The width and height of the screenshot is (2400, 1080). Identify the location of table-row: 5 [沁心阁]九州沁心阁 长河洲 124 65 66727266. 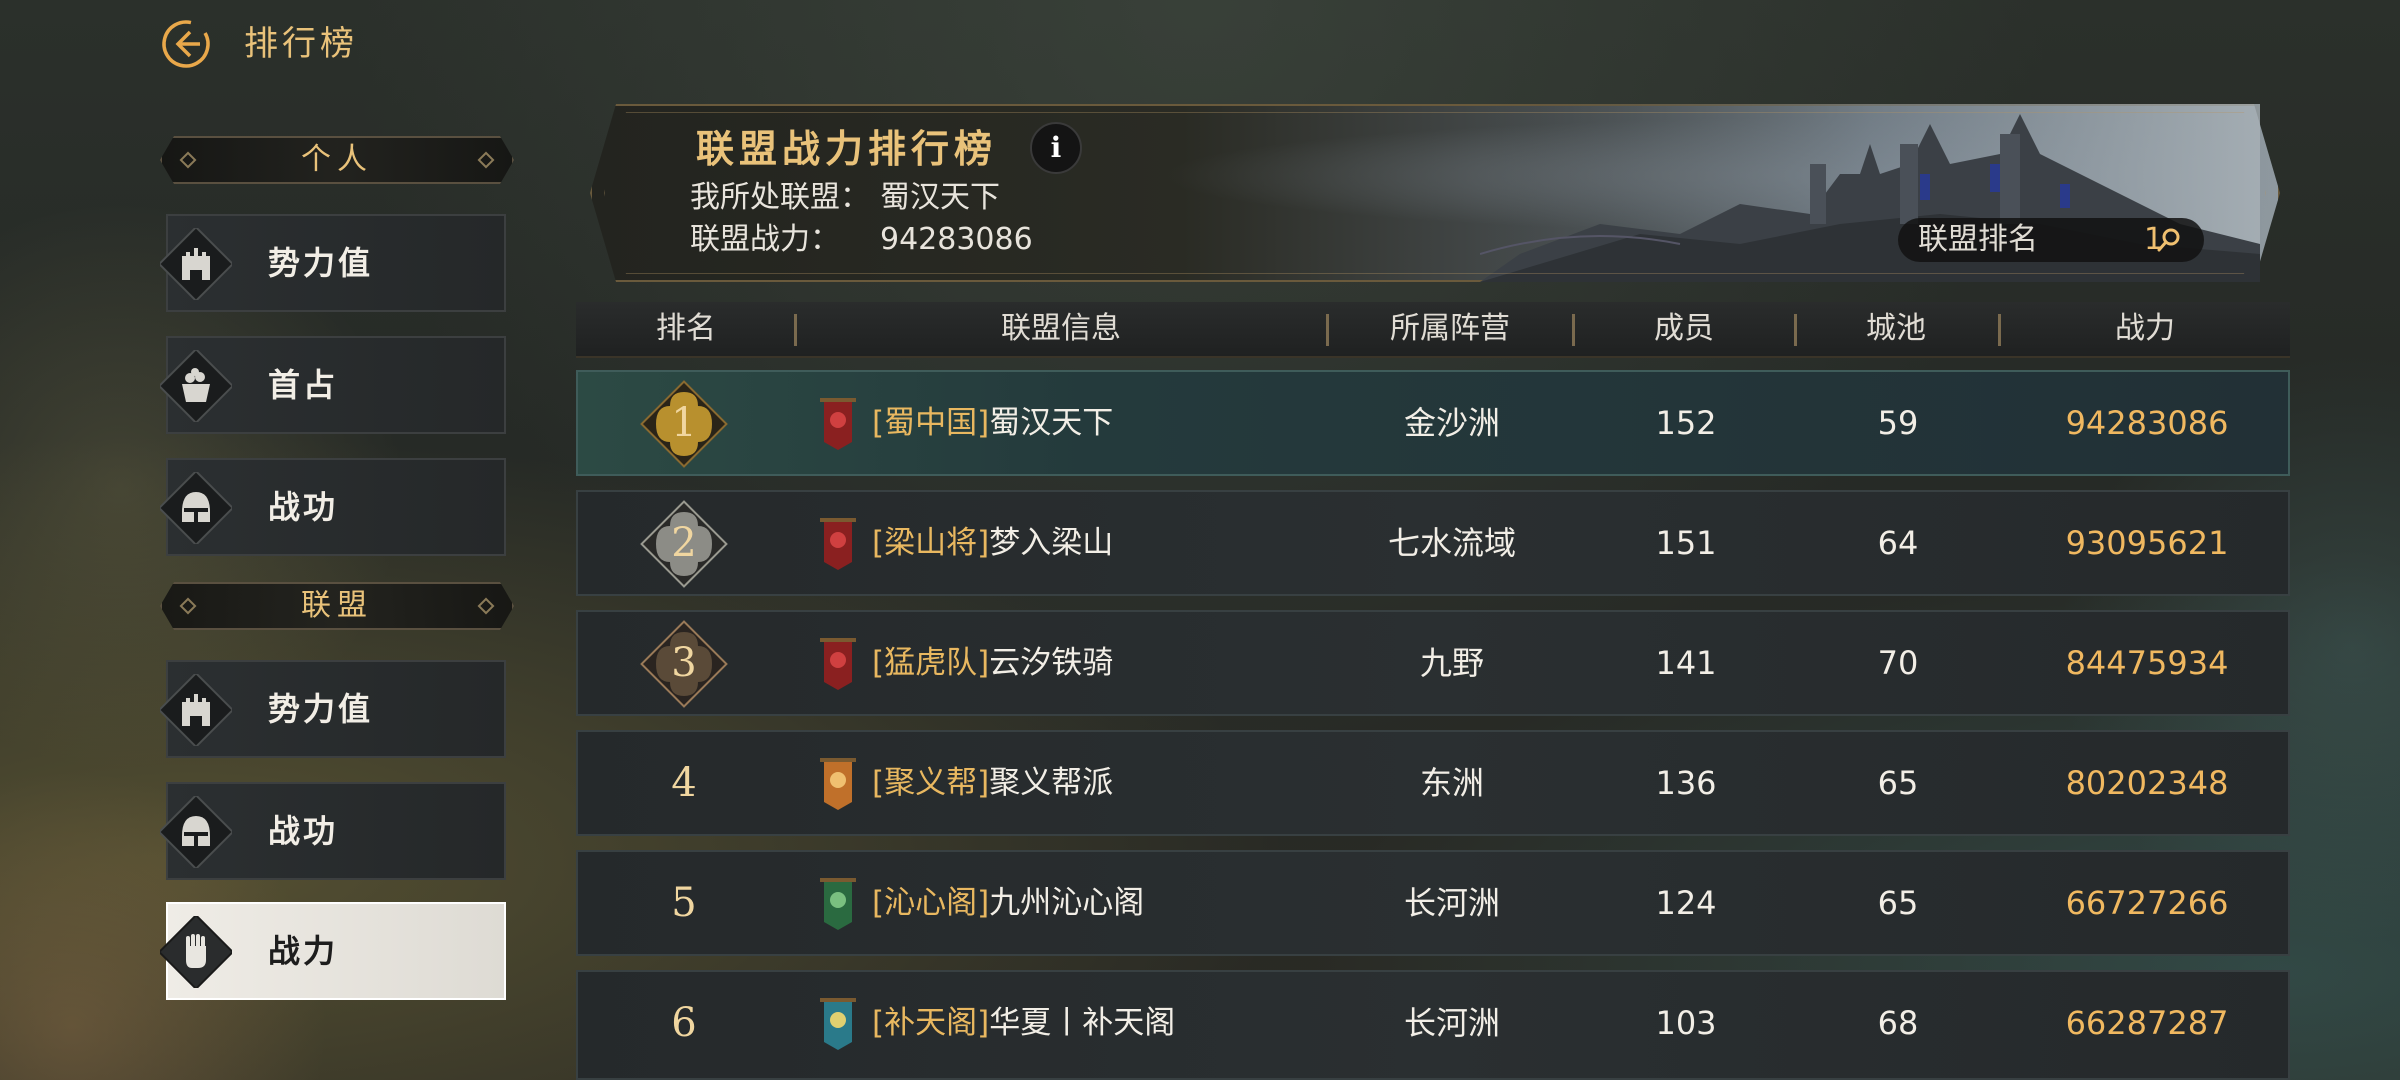
(1433, 903).